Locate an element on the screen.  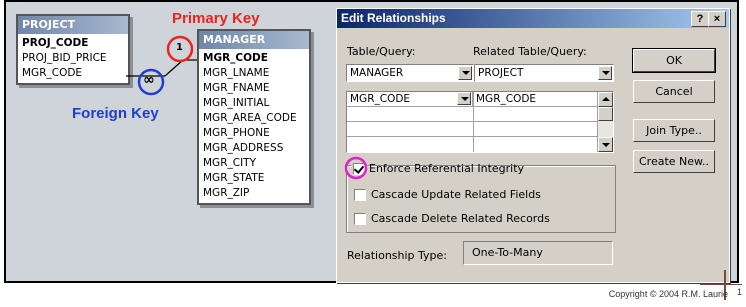
vertical-scrollbar is located at coordinates (605, 122).